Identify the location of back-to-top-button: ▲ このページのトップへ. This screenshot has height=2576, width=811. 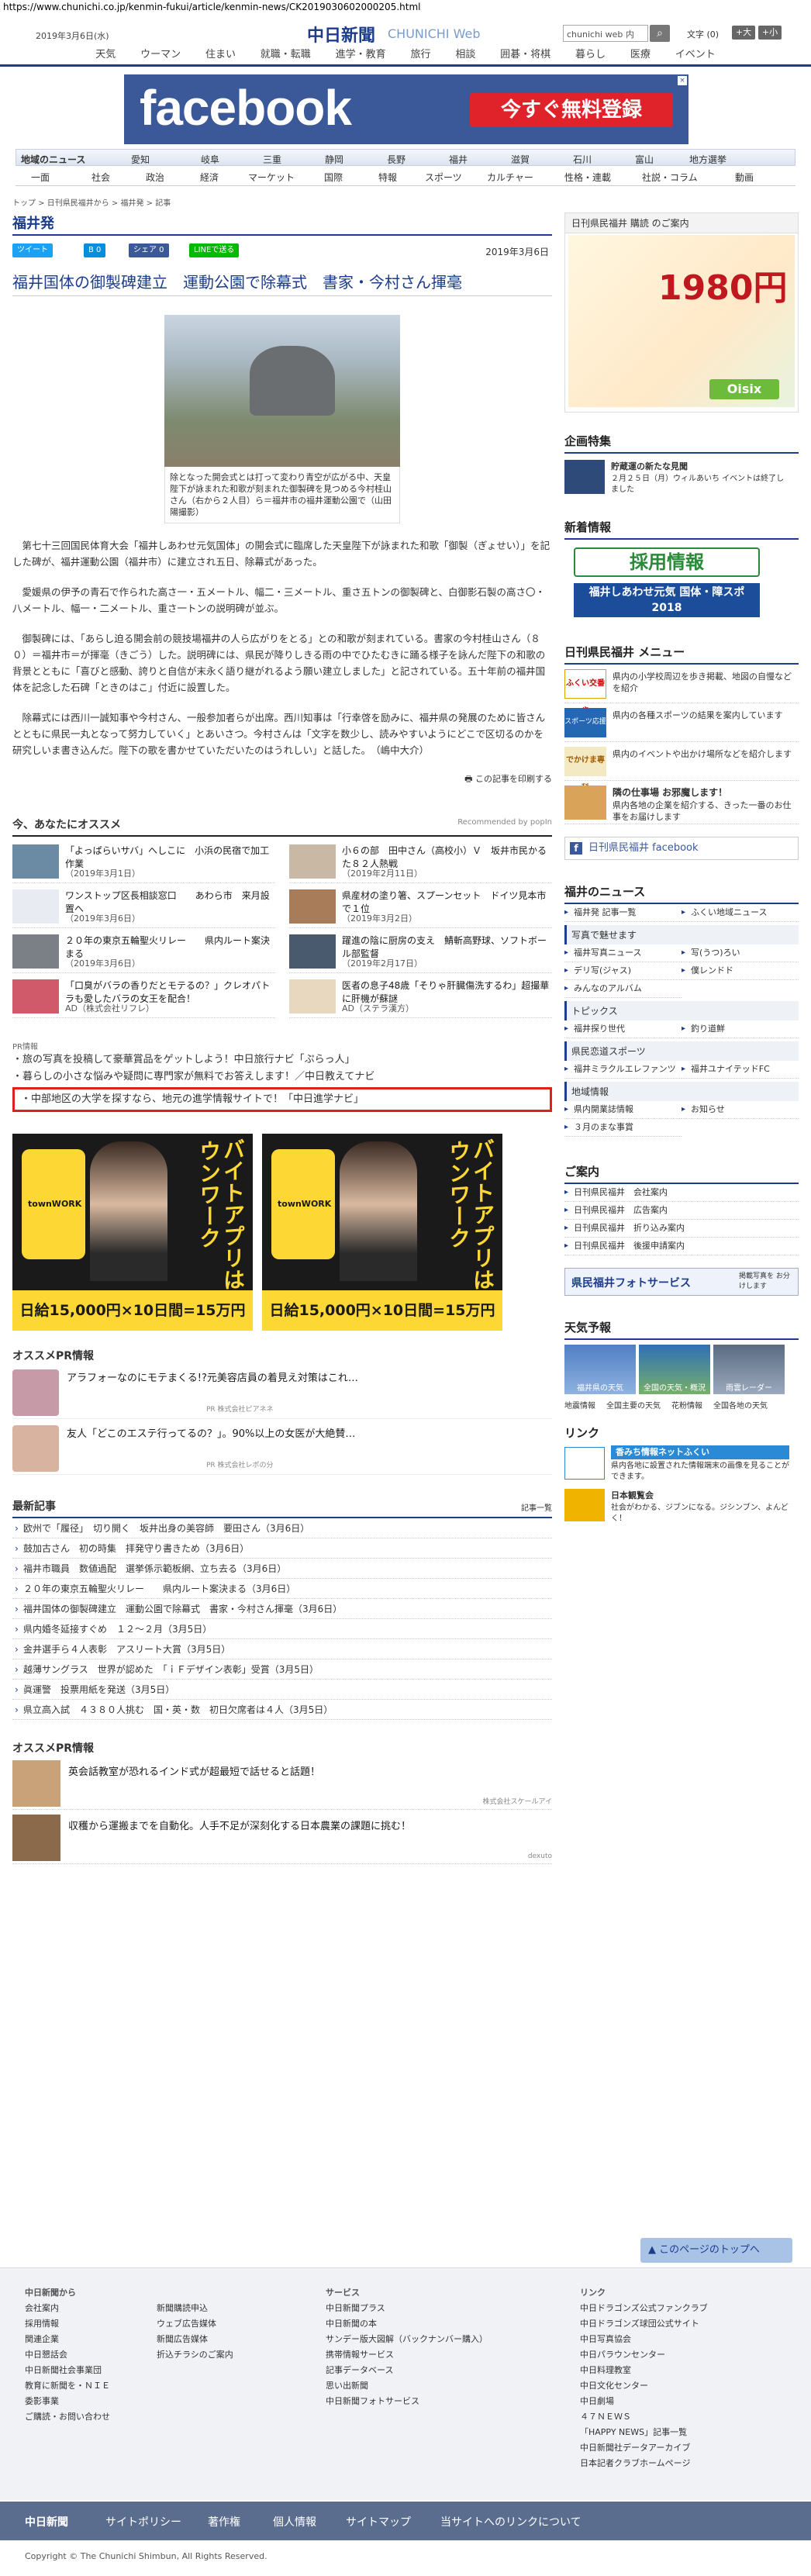
(716, 2251).